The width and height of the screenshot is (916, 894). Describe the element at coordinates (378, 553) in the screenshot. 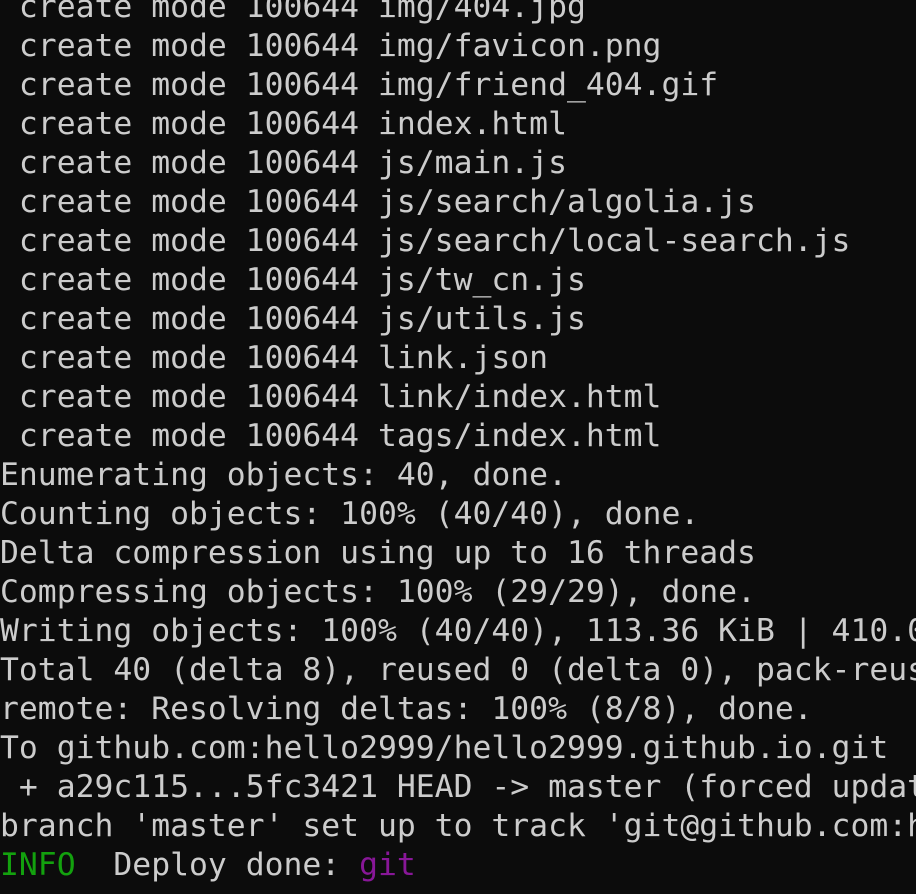

I see `output-line: Delta compression using up to 16 threads` at that location.